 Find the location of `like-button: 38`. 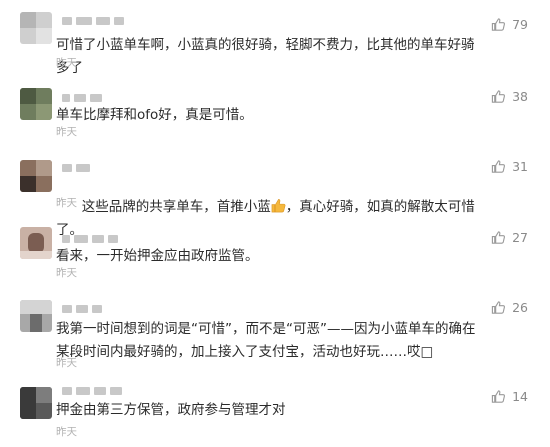

like-button: 38 is located at coordinates (509, 96).